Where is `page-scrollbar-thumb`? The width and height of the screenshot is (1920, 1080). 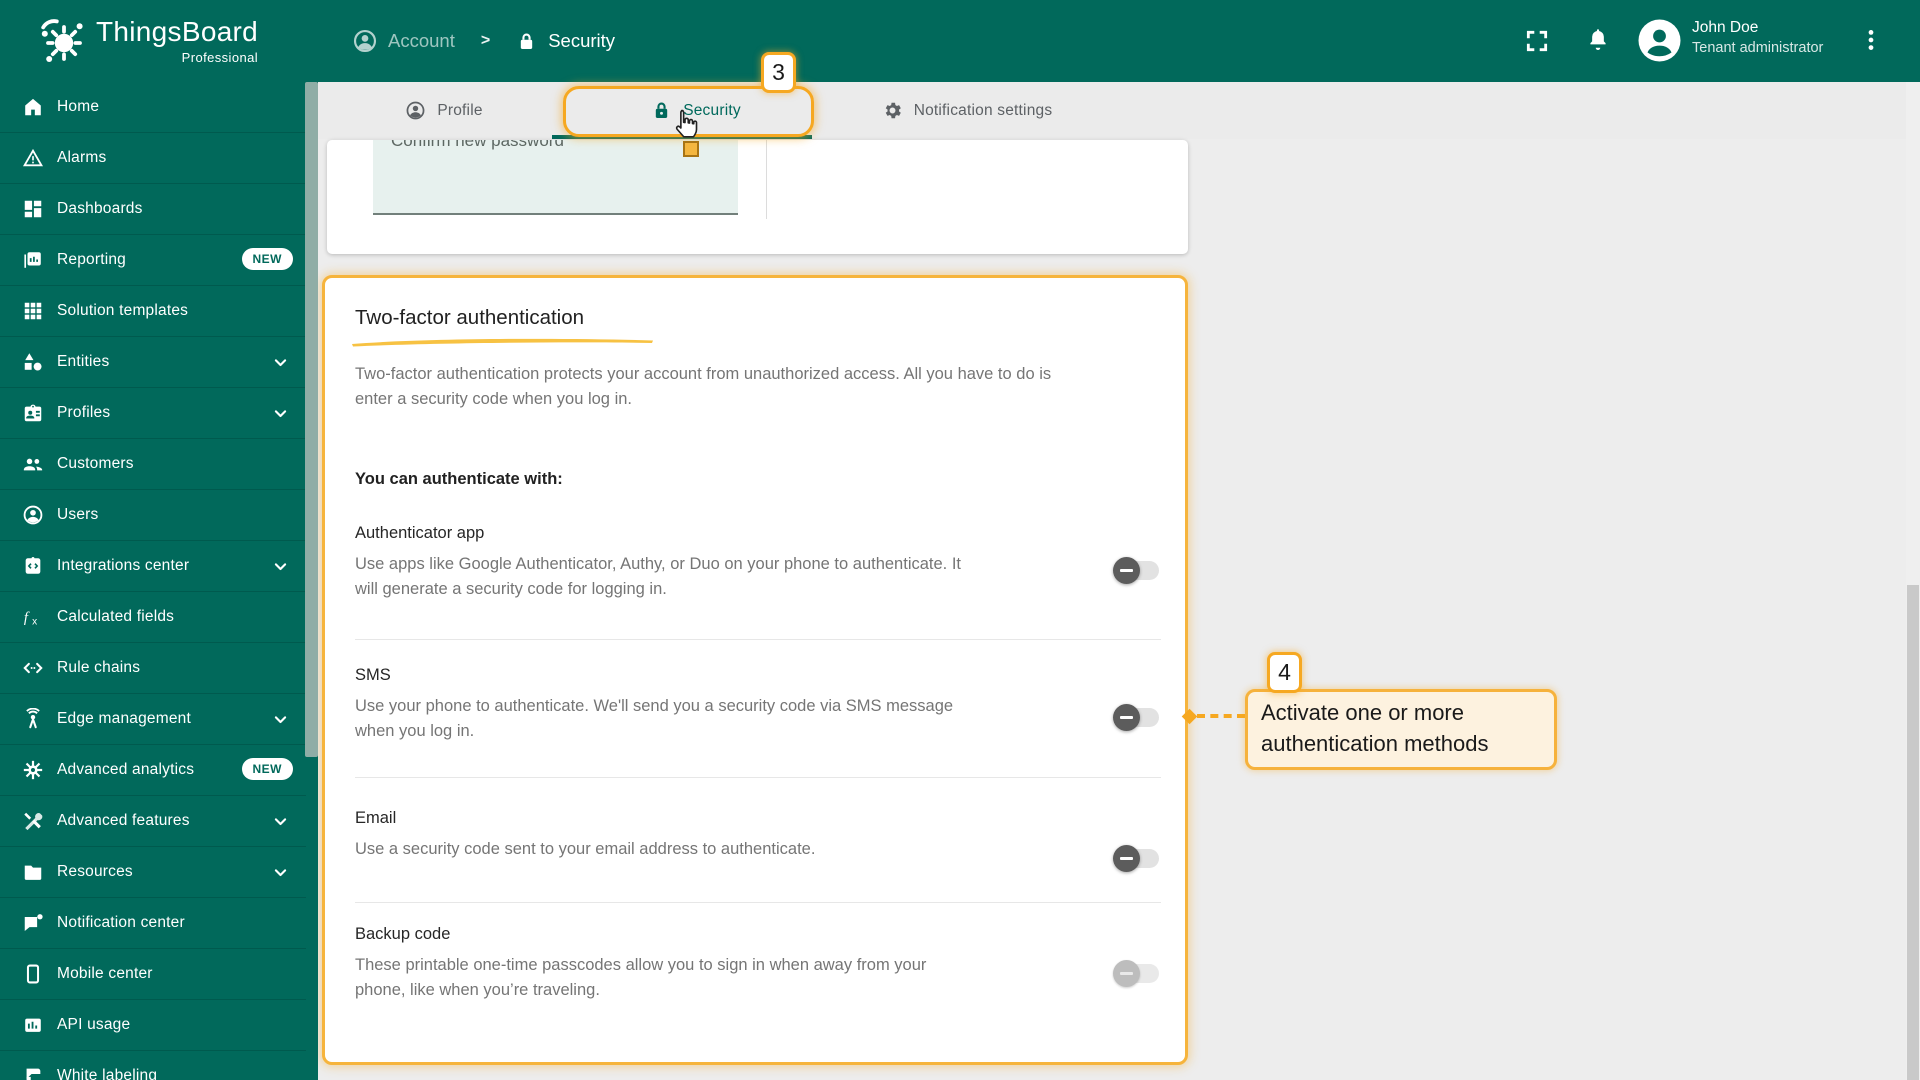 page-scrollbar-thumb is located at coordinates (1913, 832).